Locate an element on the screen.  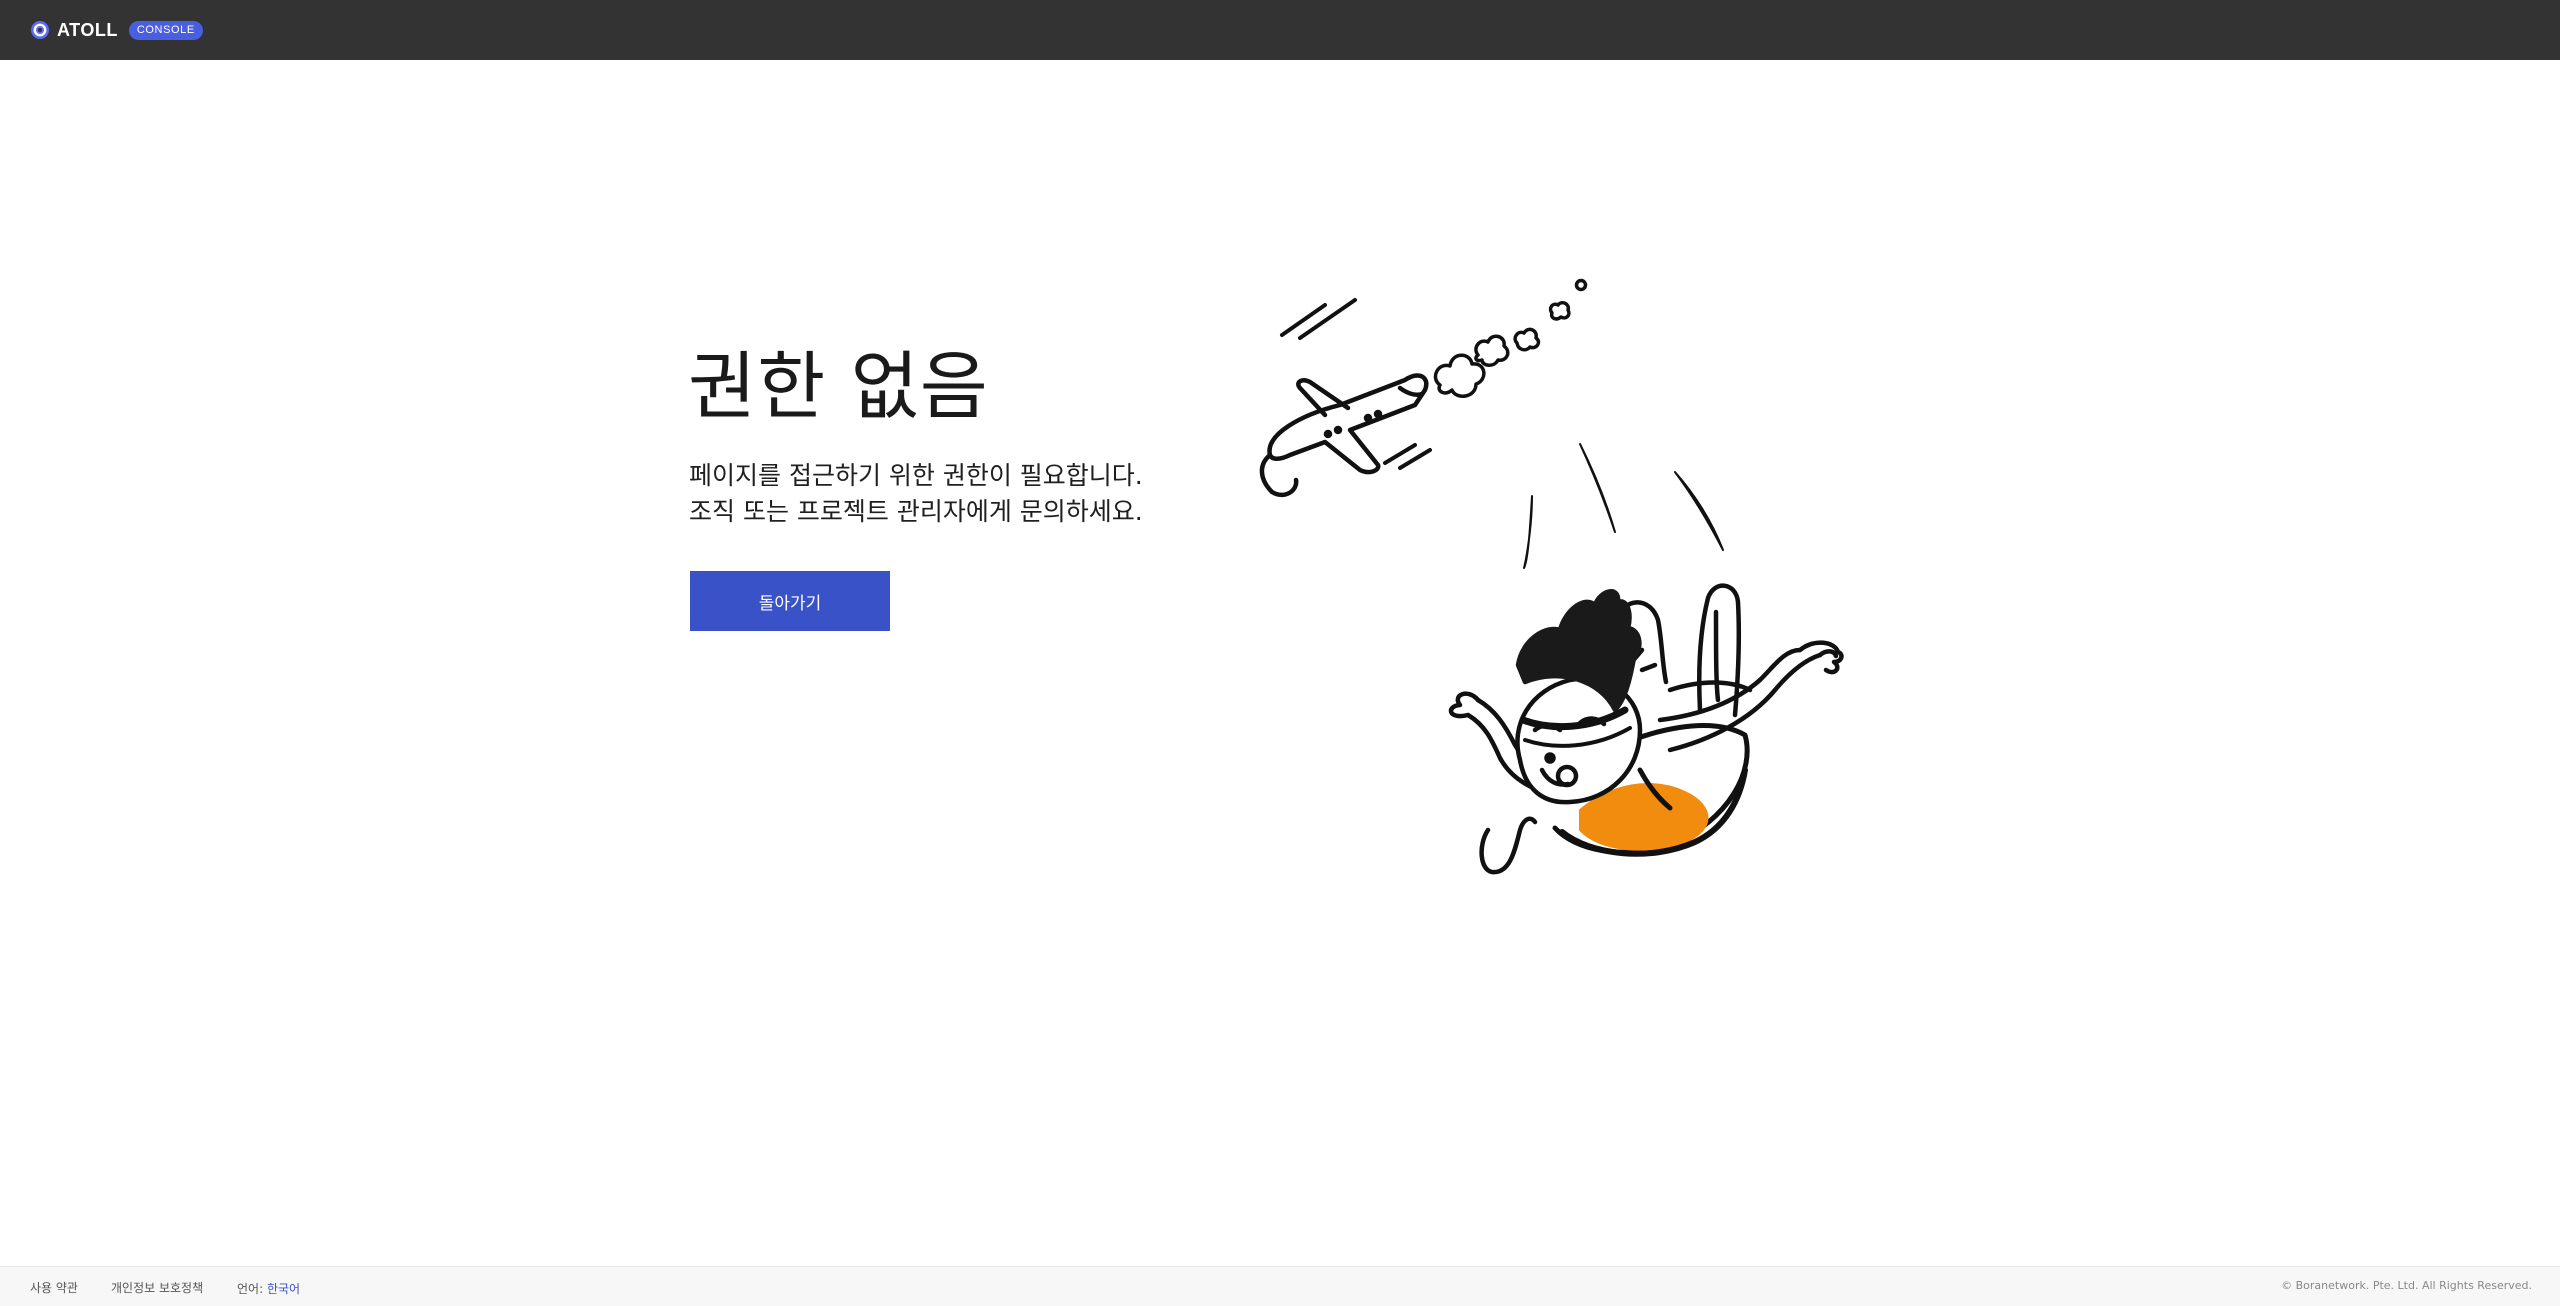
language-selector: 언어: 한국어 is located at coordinates (268, 1288).